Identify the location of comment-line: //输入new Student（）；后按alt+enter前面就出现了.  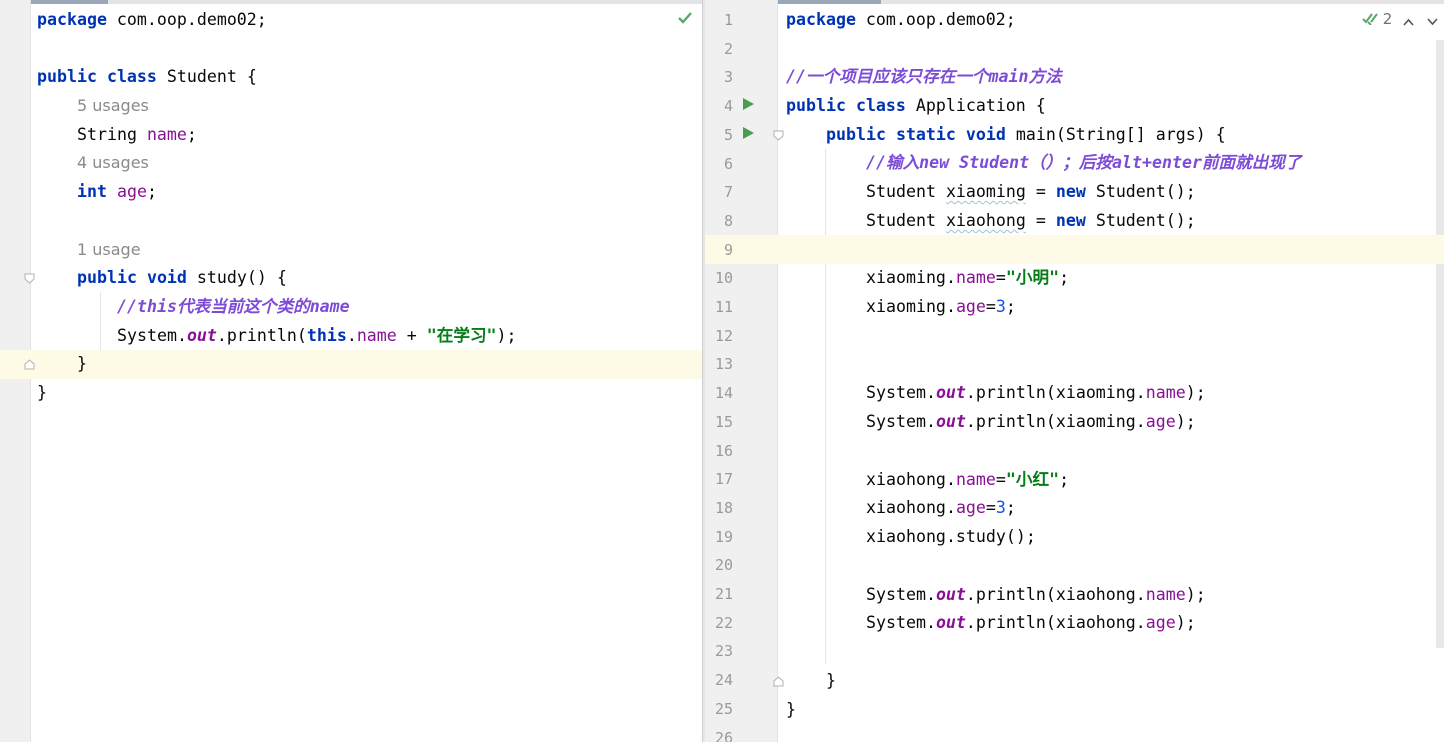
(1074, 163).